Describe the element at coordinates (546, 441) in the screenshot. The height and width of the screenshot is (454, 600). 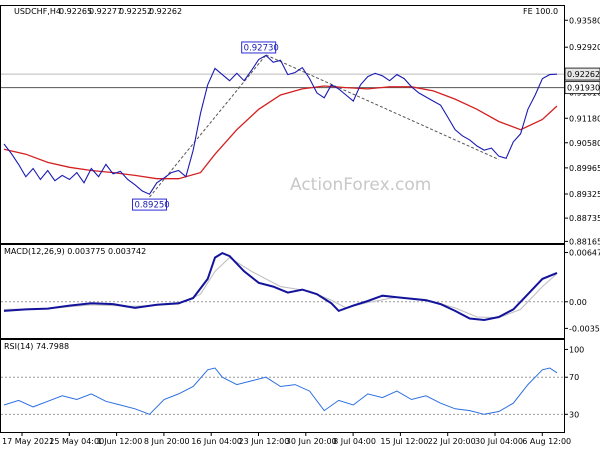
I see `x-tick-label: 6 Aug 12:00` at that location.